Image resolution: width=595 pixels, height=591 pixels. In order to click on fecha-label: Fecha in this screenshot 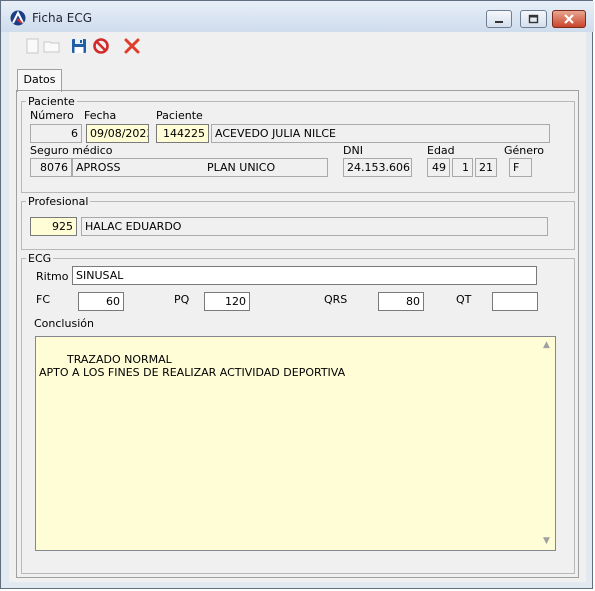, I will do `click(100, 115)`.